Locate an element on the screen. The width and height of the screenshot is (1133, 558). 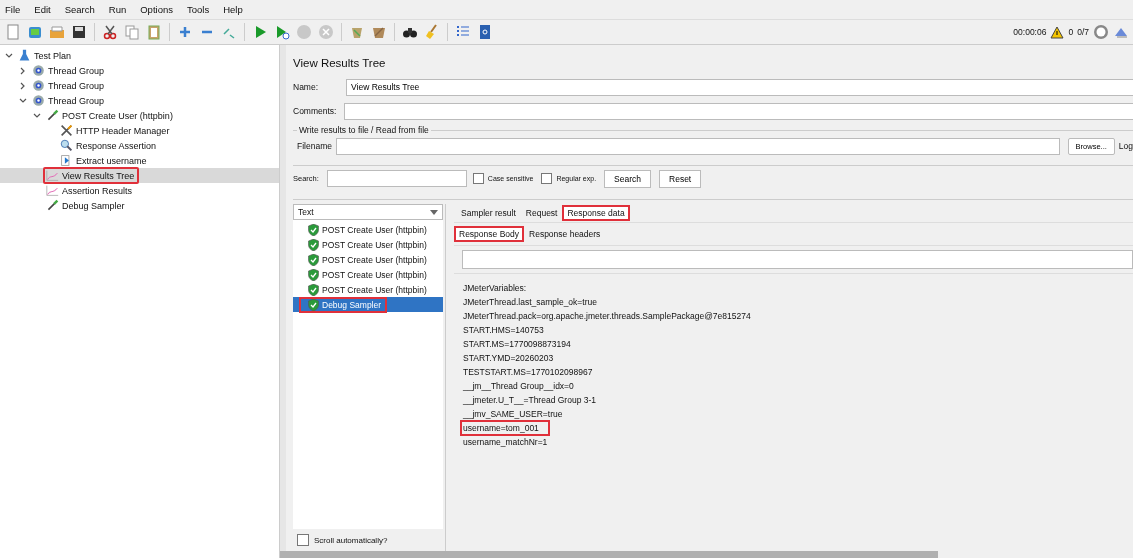
tree-row: View Results Tree is located at coordinates (139, 175).